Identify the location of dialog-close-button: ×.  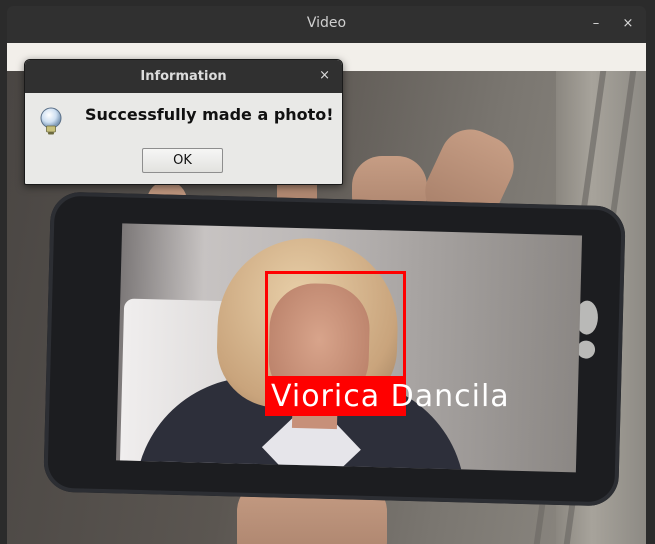
(324, 75).